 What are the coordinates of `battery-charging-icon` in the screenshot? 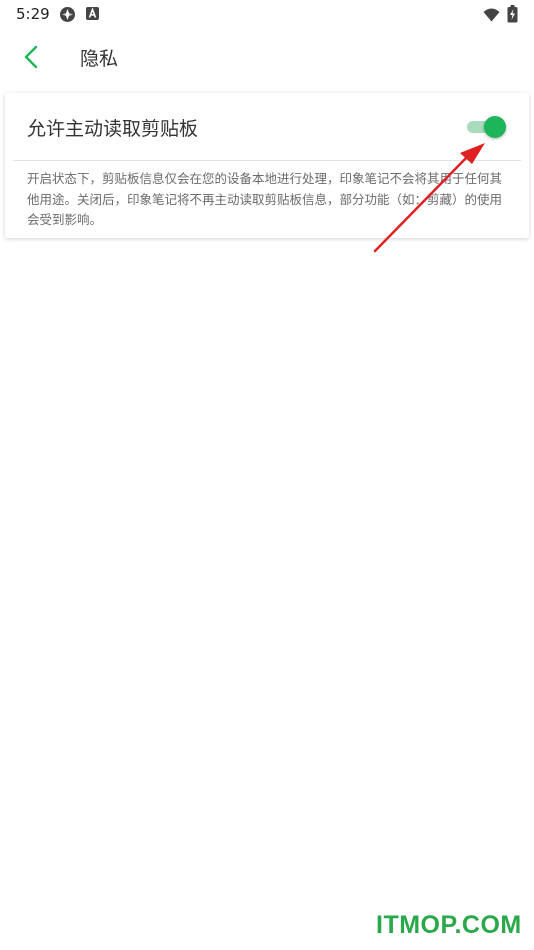 It's located at (512, 16).